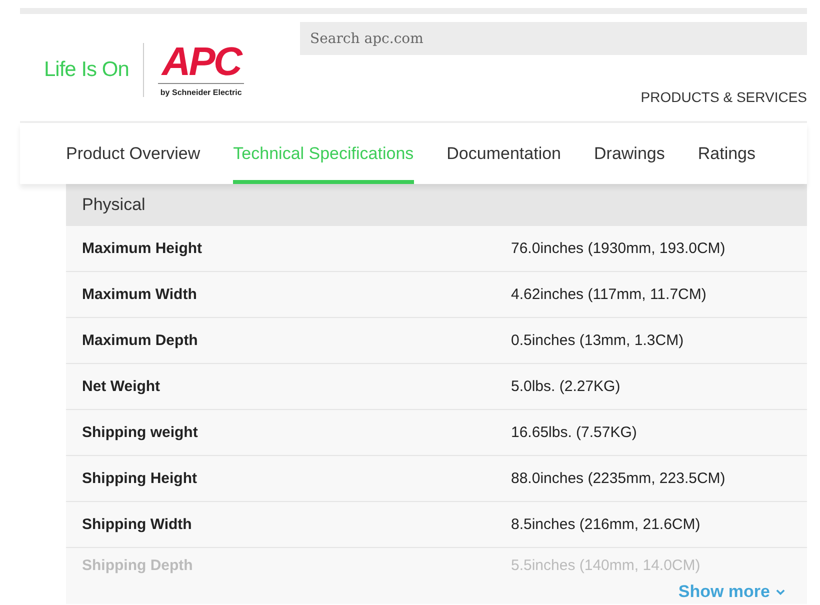 This screenshot has height=605, width=820. What do you see at coordinates (503, 153) in the screenshot?
I see `tab: Documentation` at bounding box center [503, 153].